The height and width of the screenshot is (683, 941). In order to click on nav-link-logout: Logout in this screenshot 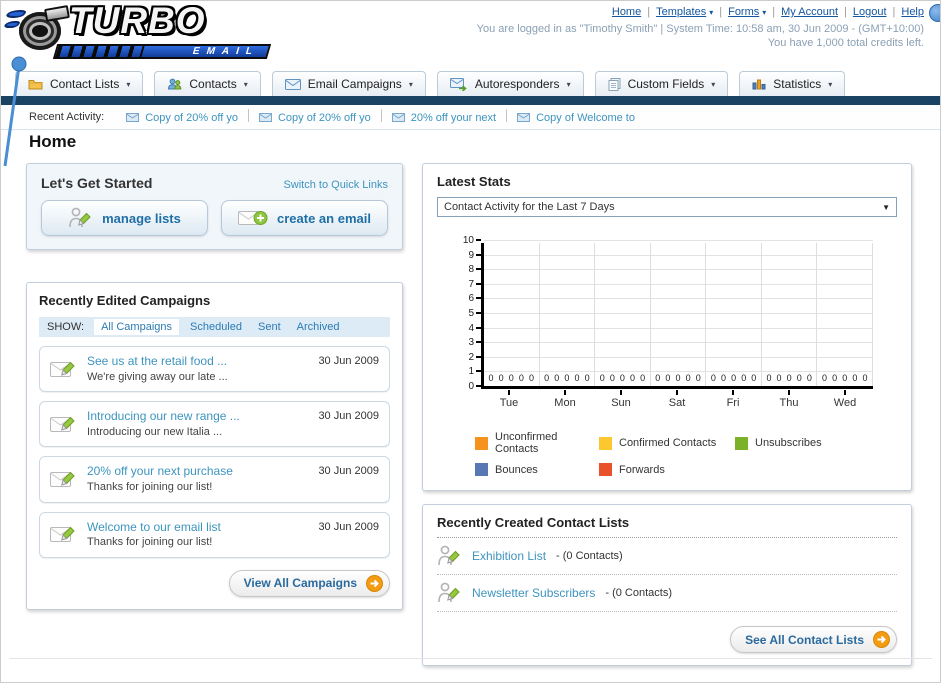, I will do `click(870, 12)`.